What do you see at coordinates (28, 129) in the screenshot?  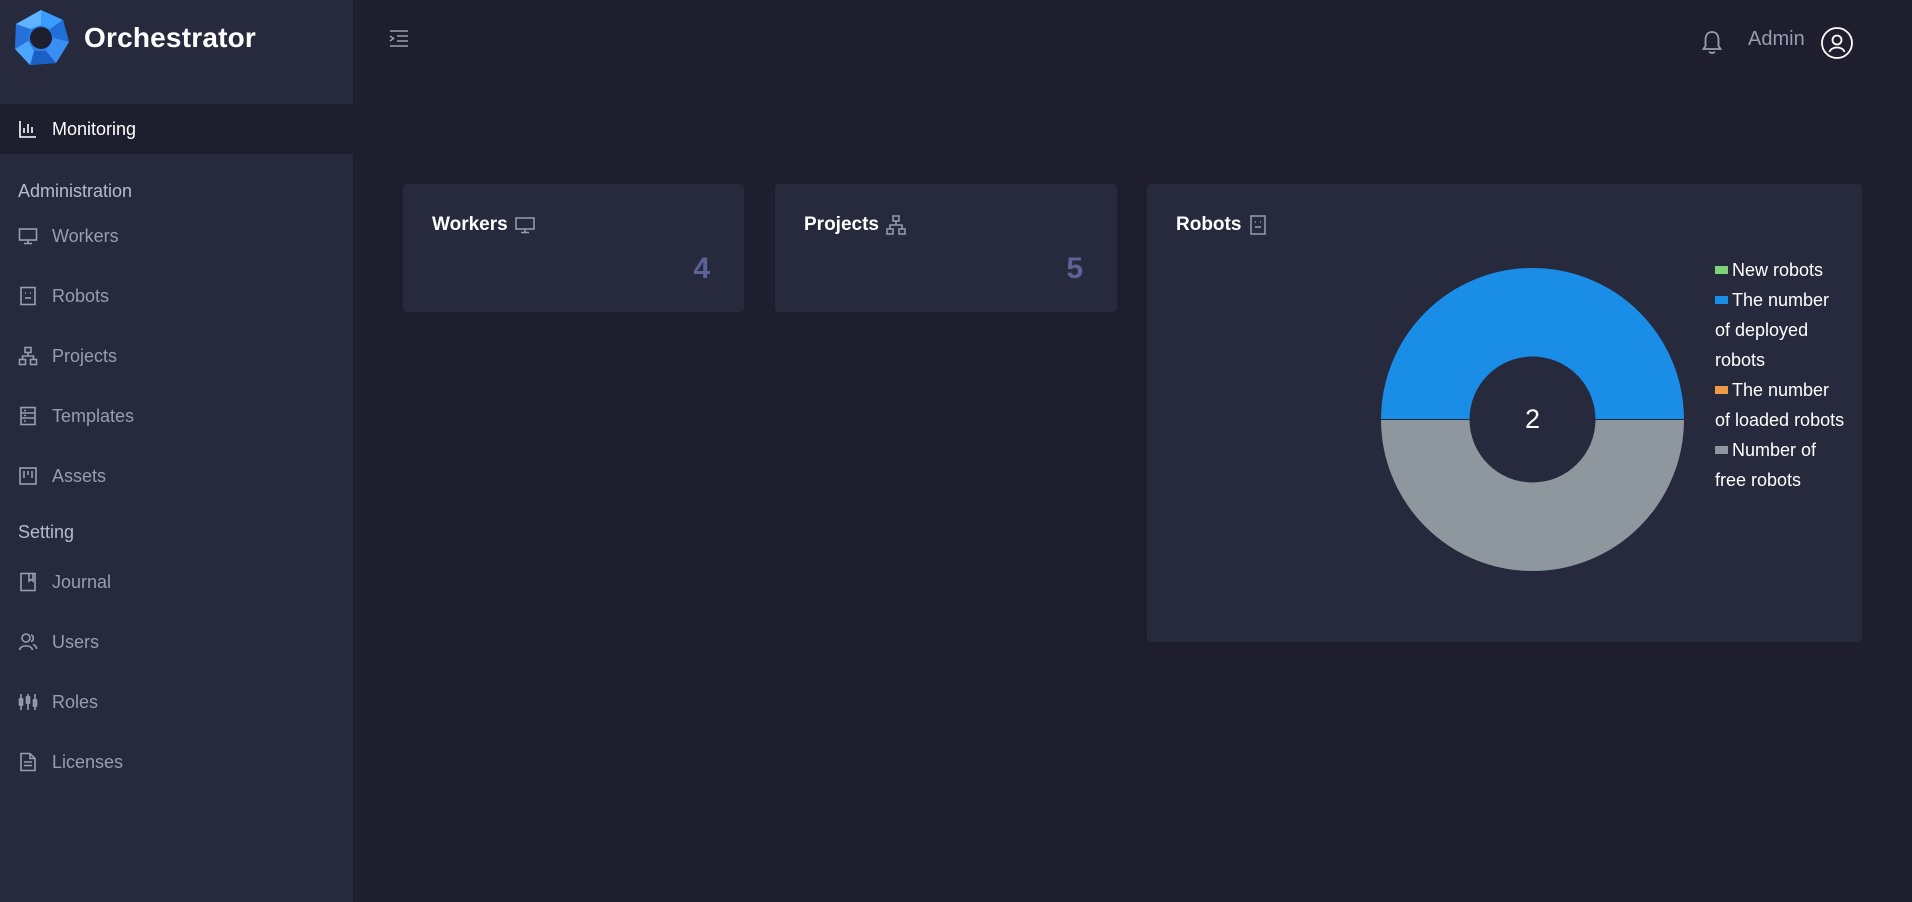 I see `bar-chart-icon` at bounding box center [28, 129].